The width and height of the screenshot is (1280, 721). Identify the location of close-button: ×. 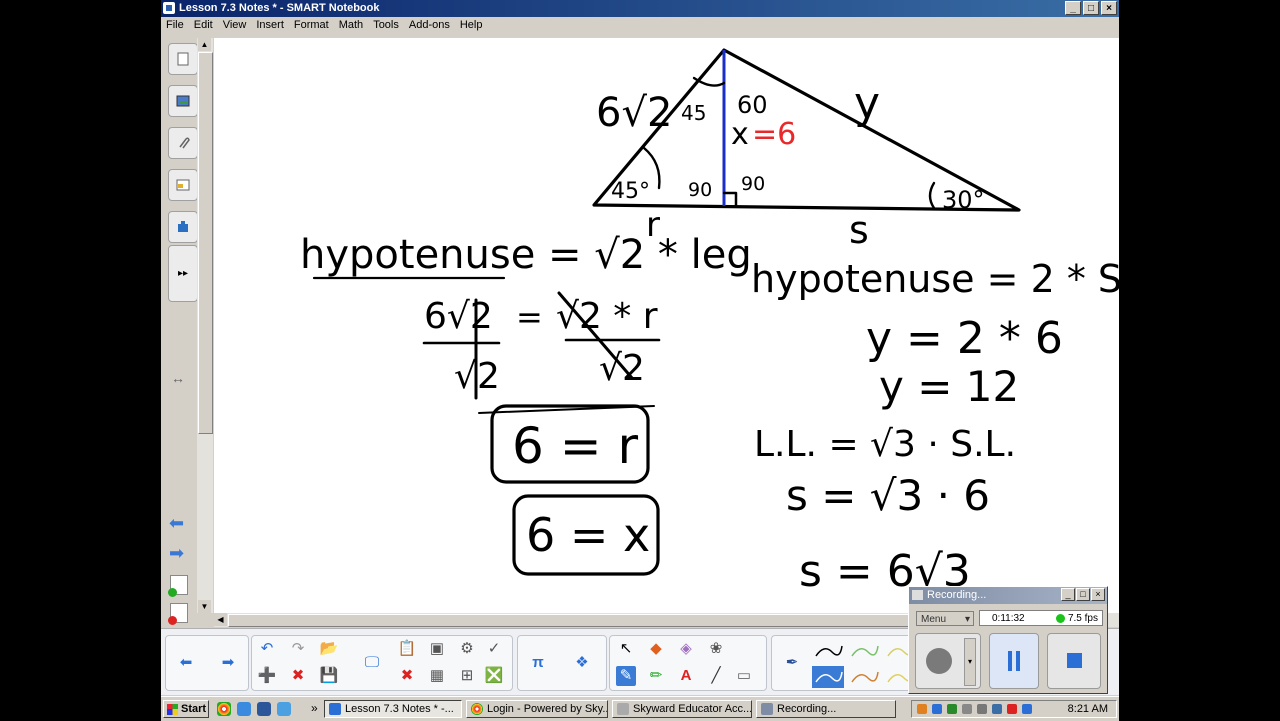
(1109, 8).